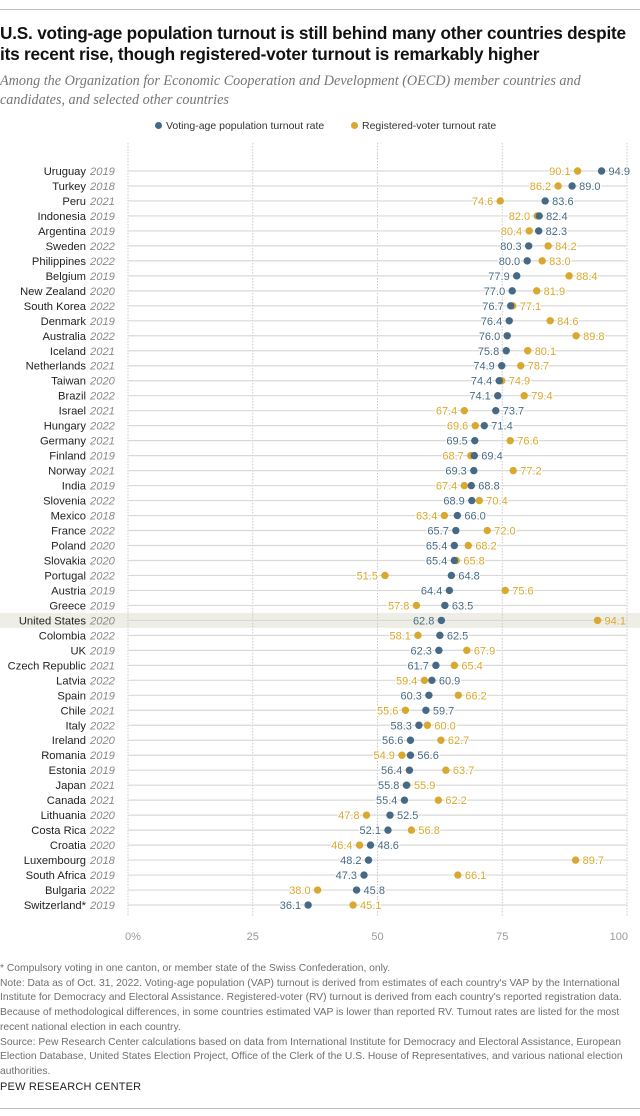 This screenshot has height=1116, width=640. I want to click on rv-value-label: 75.6, so click(522, 591).